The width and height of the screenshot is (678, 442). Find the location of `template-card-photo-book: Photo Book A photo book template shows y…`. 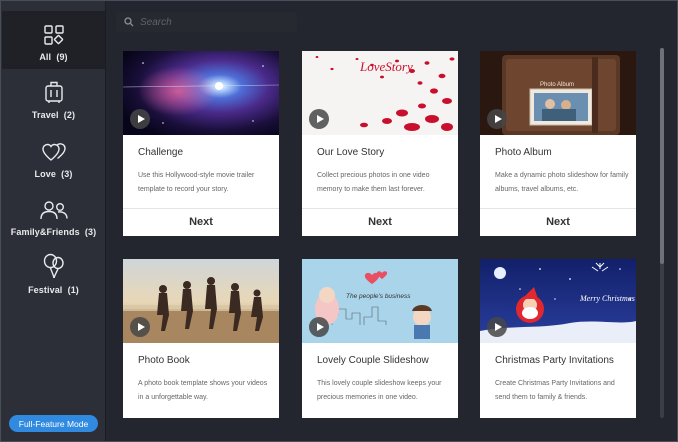

template-card-photo-book: Photo Book A photo book template shows y… is located at coordinates (201, 338).